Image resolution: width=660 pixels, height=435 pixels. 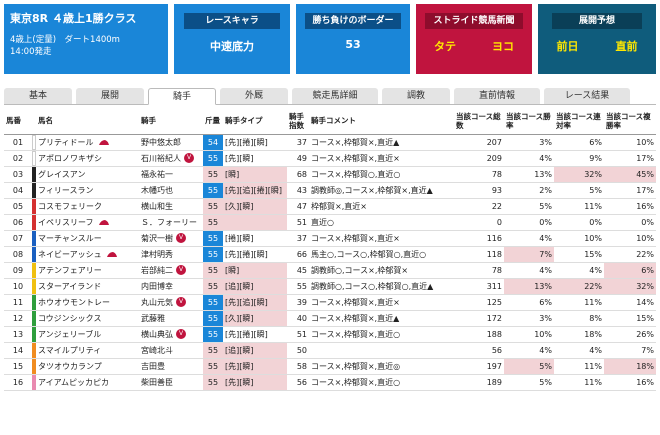 I want to click on jockey-name: 岩部純二, so click(x=157, y=270).